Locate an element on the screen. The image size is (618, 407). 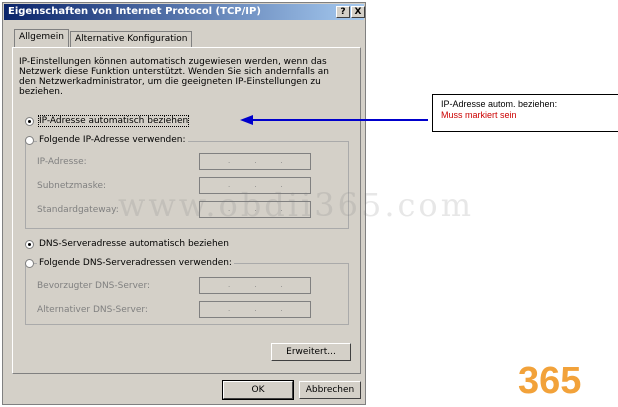
close-button: X is located at coordinates (358, 12).